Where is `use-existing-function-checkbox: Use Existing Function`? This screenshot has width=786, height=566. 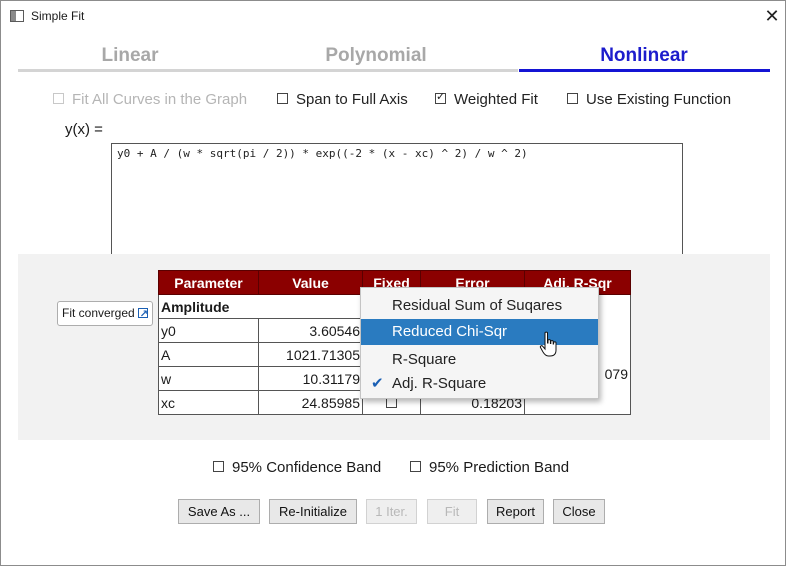
use-existing-function-checkbox: Use Existing Function is located at coordinates (649, 100).